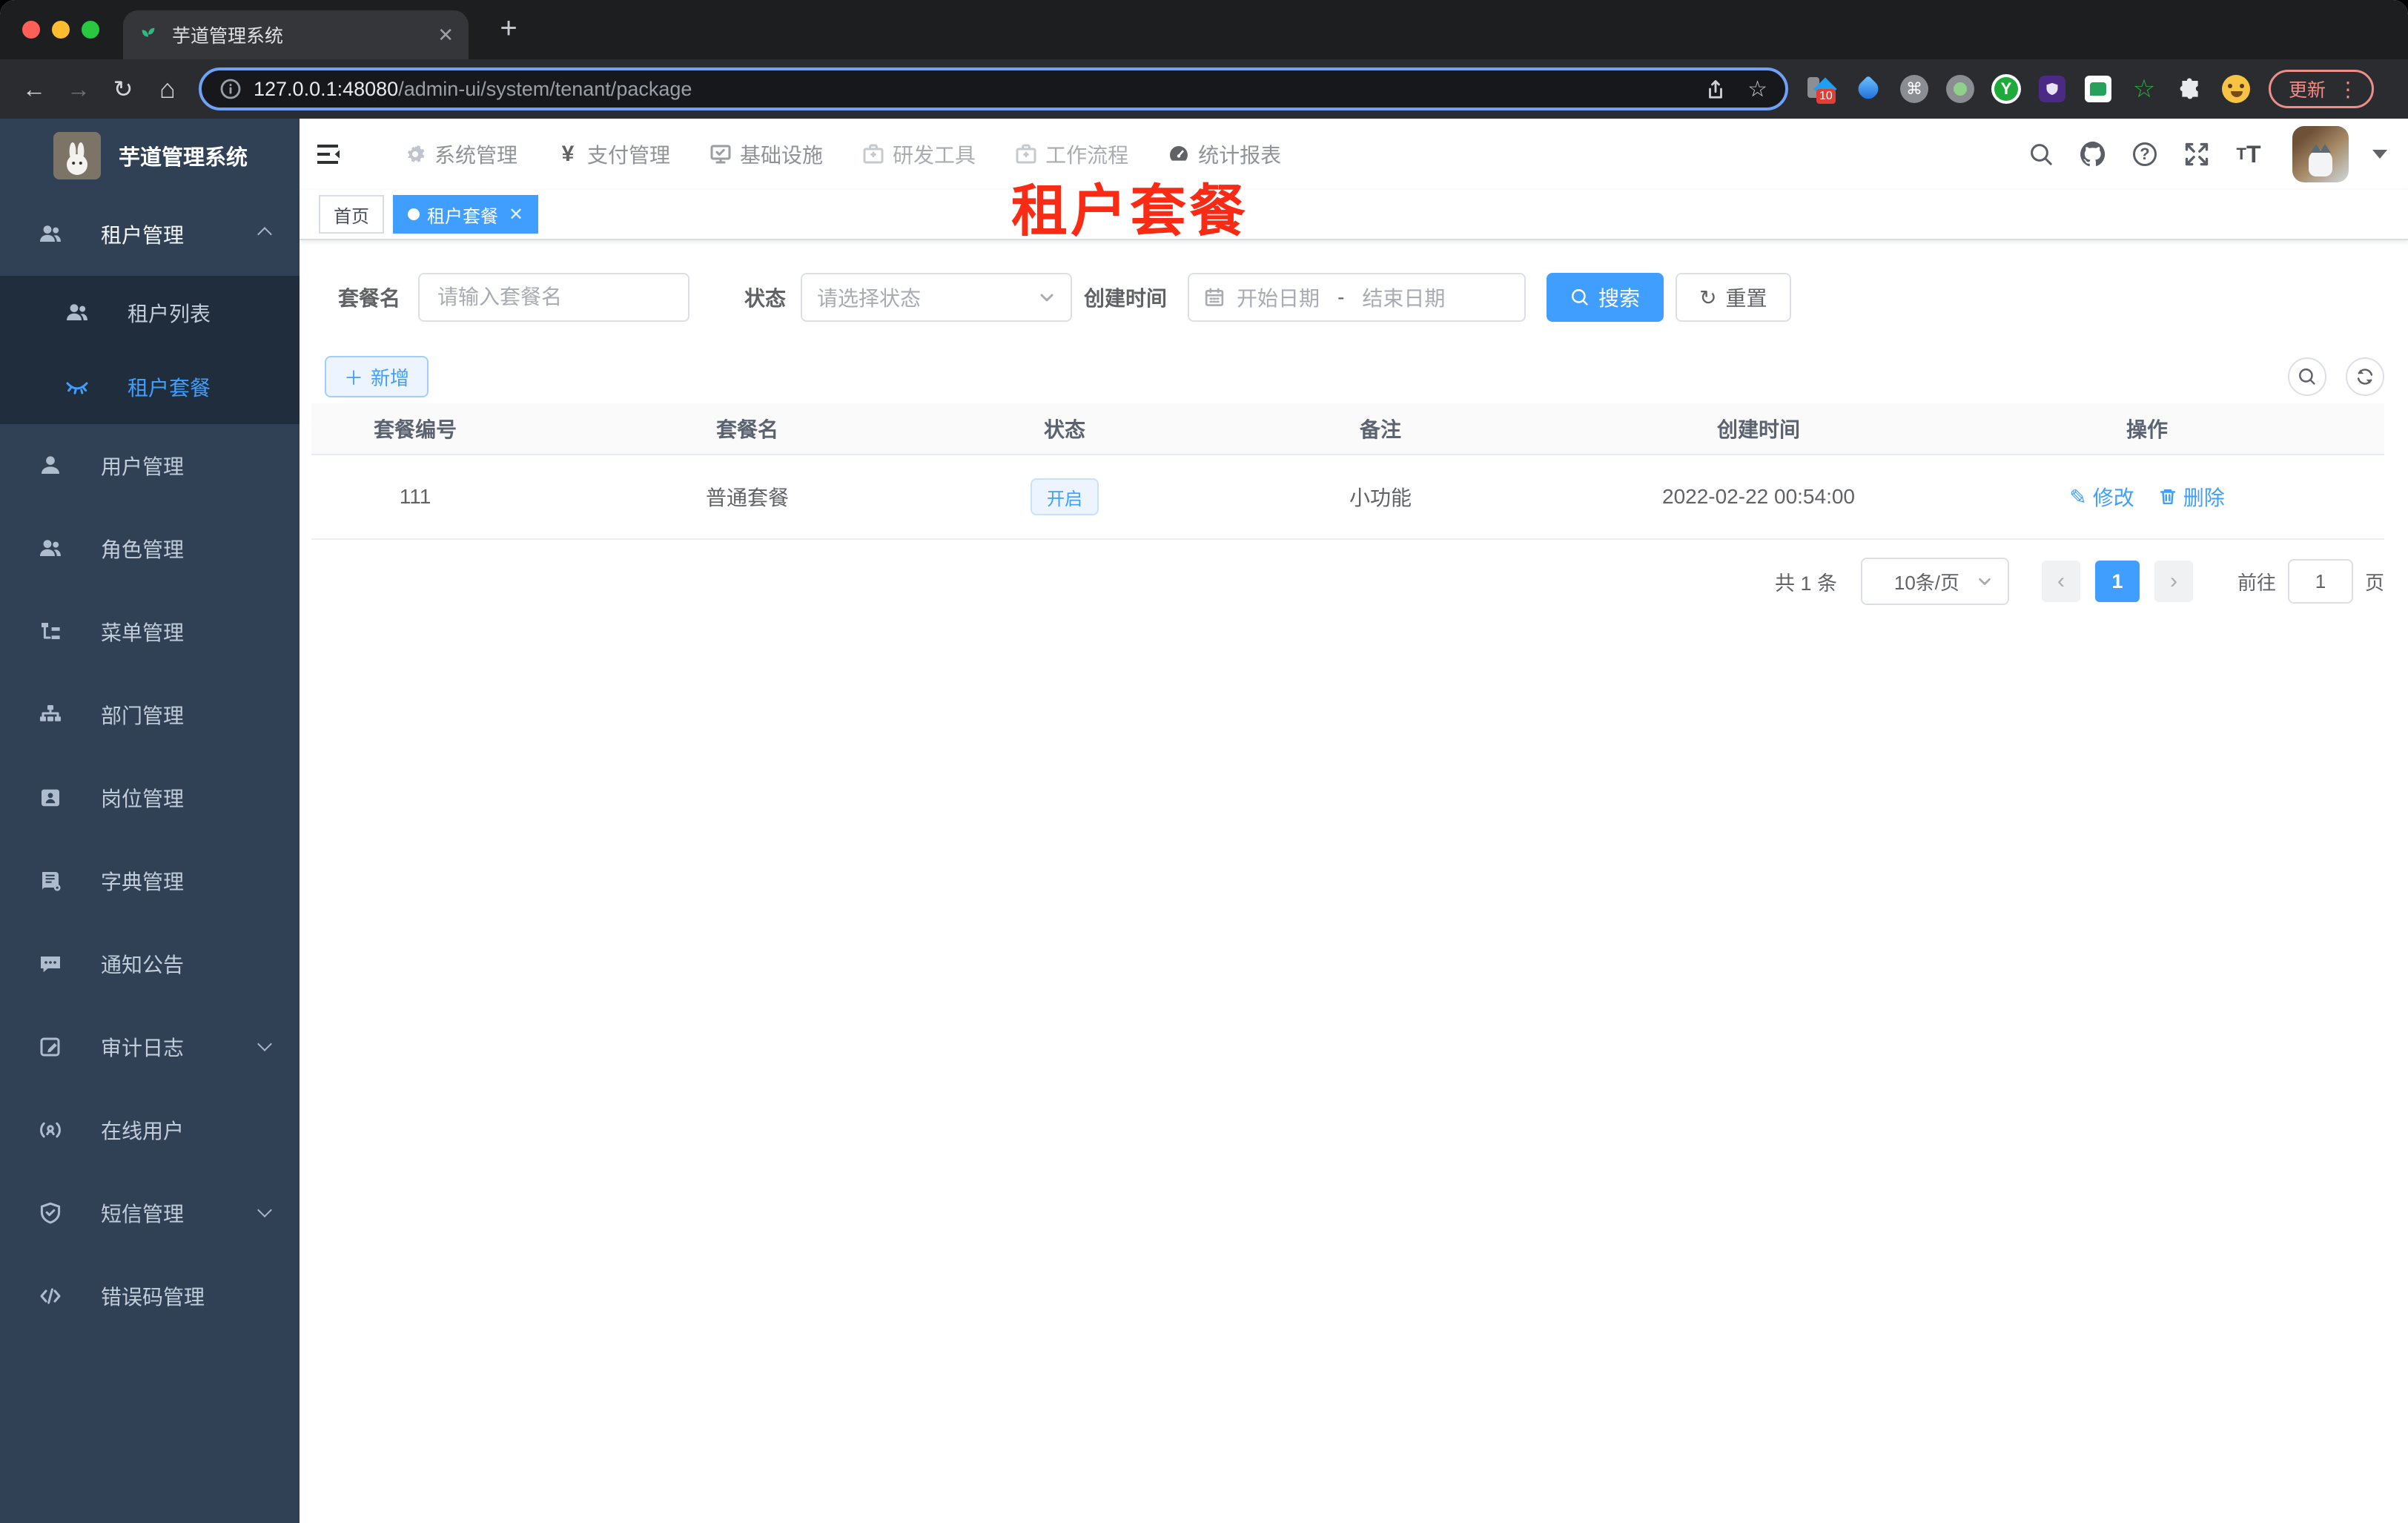 The image size is (2408, 1523). I want to click on sidebar-item-label: 短信管理, so click(143, 1215).